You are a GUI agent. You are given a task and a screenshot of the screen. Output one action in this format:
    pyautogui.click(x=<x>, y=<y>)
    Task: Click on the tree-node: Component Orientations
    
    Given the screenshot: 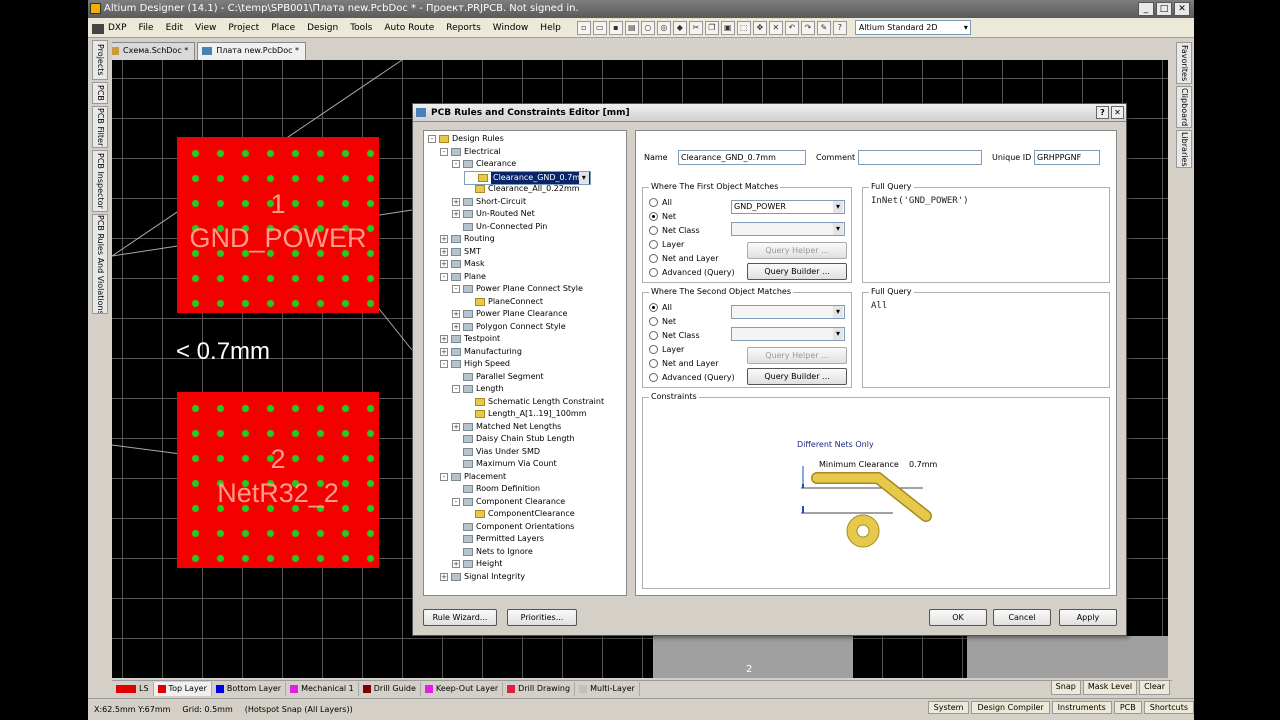 What is the action you would take?
    pyautogui.click(x=513, y=527)
    